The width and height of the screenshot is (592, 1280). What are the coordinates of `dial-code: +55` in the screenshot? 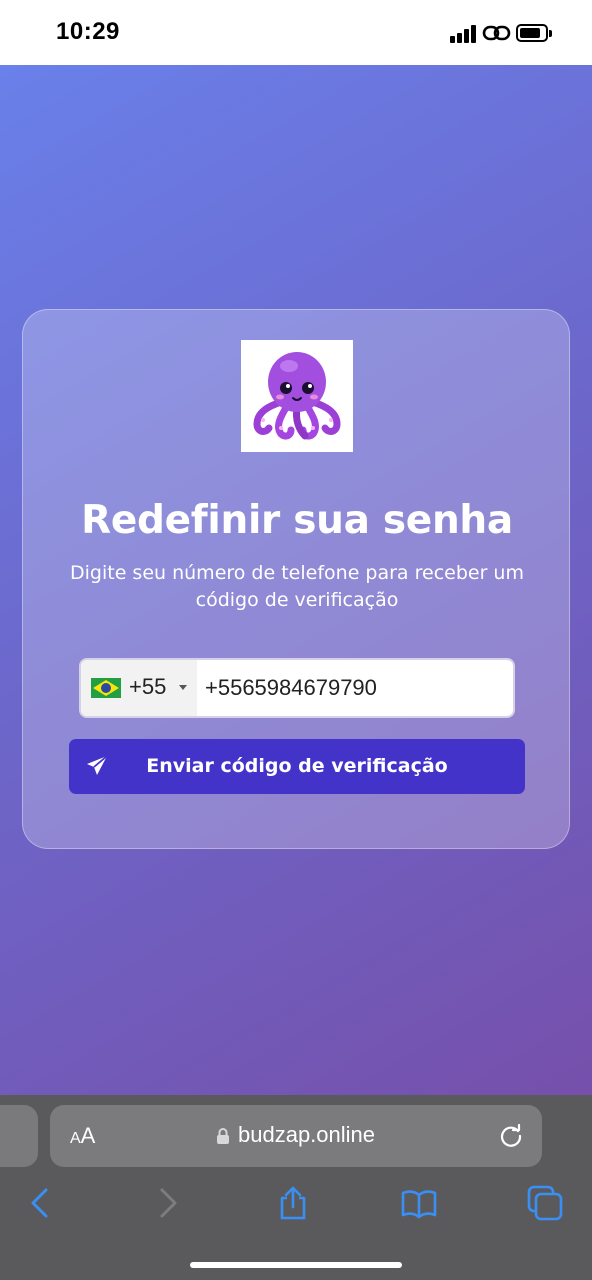 It's located at (148, 686).